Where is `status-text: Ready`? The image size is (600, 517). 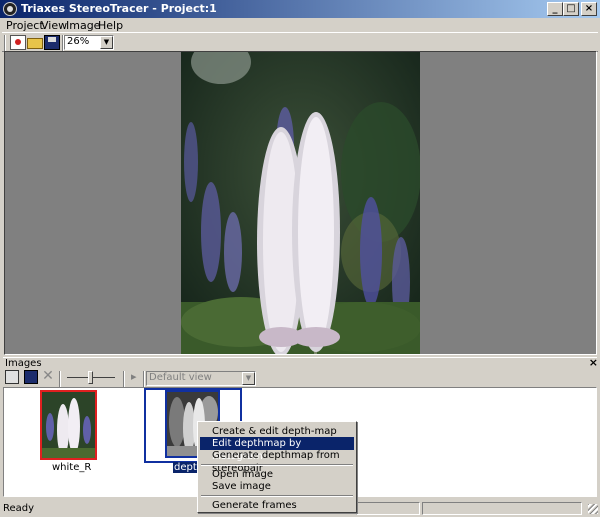
status-text: Ready is located at coordinates (19, 508).